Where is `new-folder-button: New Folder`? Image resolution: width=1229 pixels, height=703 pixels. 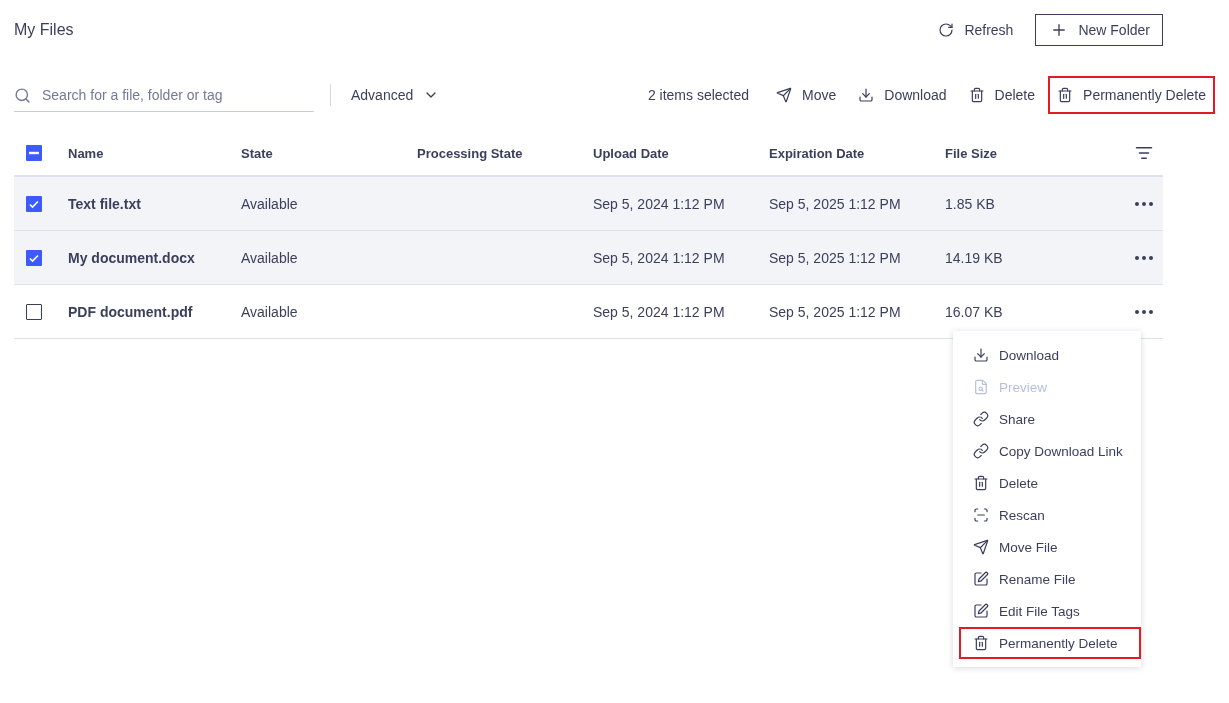
new-folder-button: New Folder is located at coordinates (1099, 29).